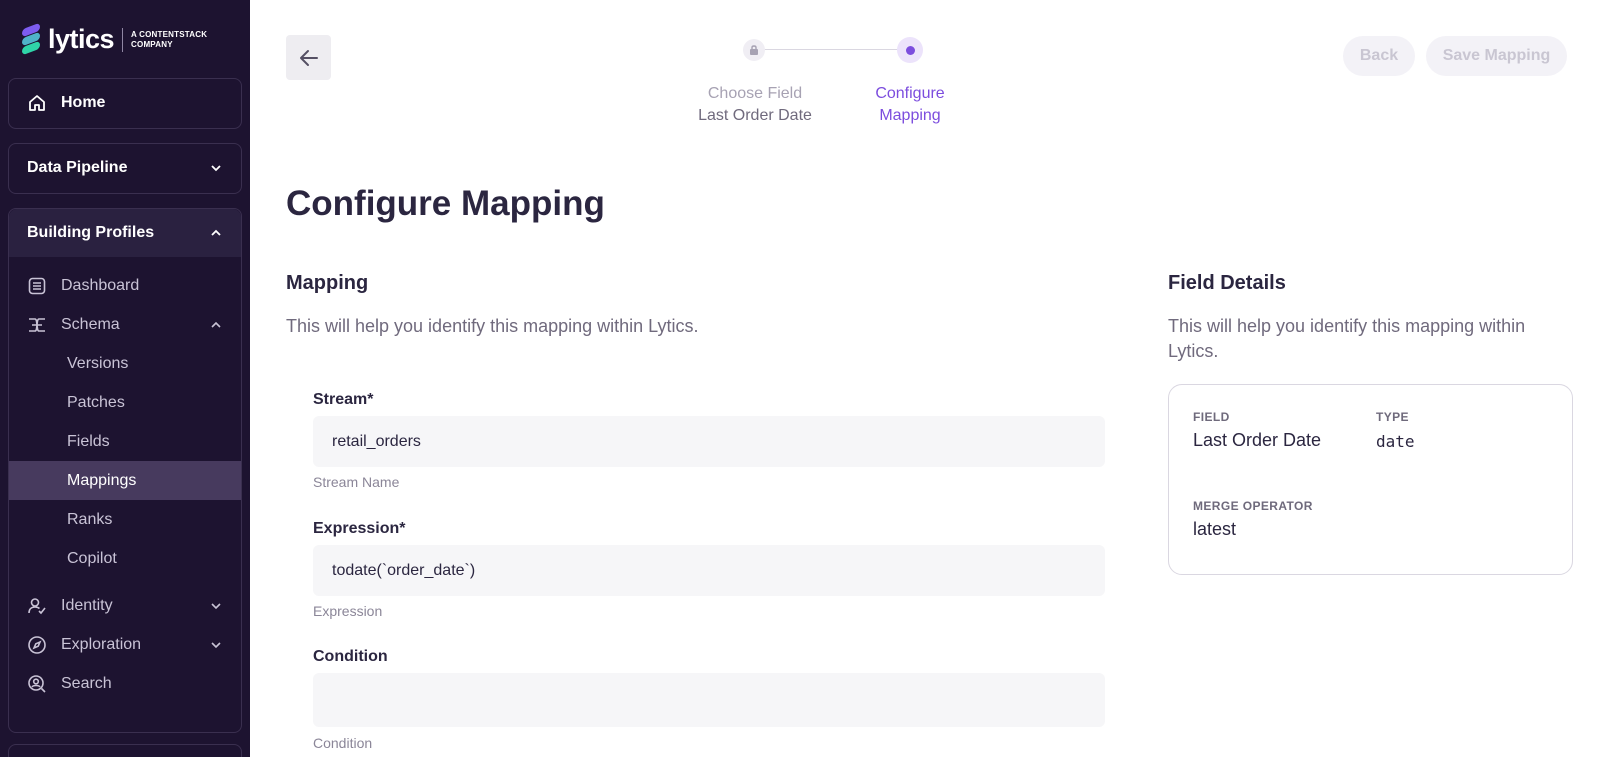 This screenshot has width=1600, height=757. Describe the element at coordinates (755, 115) in the screenshot. I see `step-1-value: Last Order Date` at that location.